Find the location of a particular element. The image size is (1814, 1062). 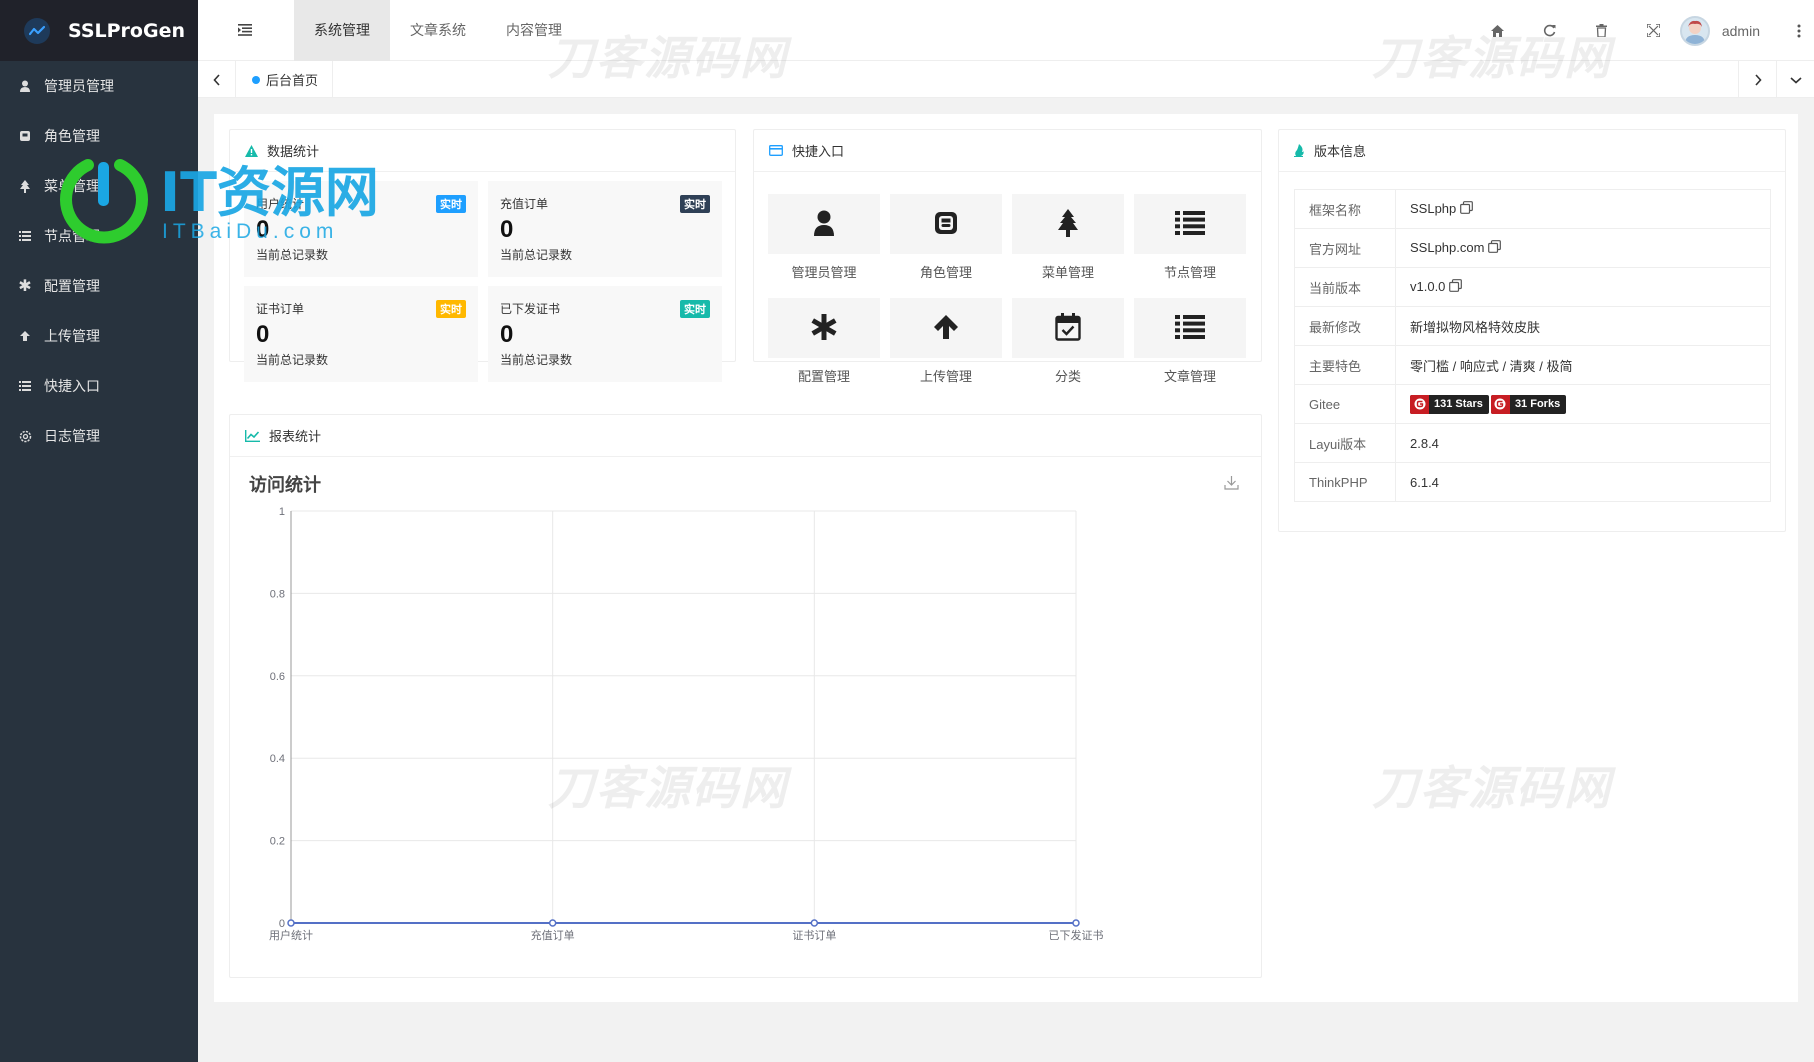

username: admin is located at coordinates (1741, 31).